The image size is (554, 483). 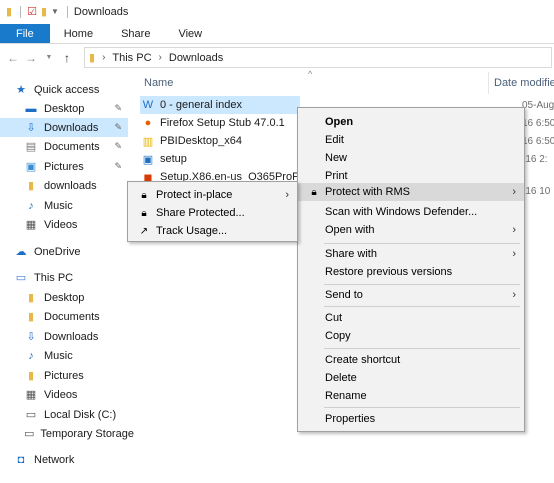 What do you see at coordinates (25, 33) in the screenshot?
I see `tab-file: File` at bounding box center [25, 33].